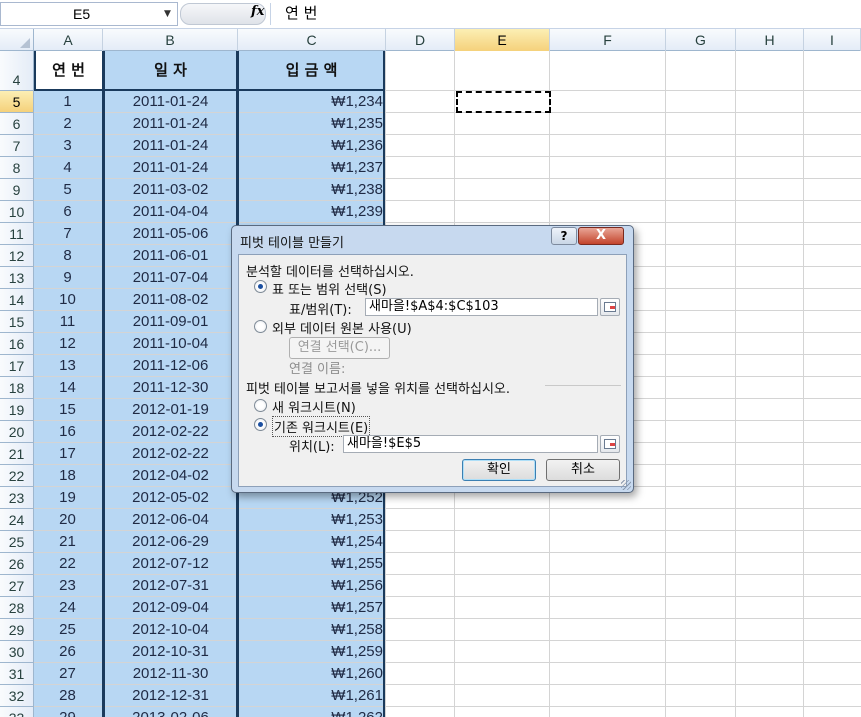  What do you see at coordinates (17, 344) in the screenshot?
I see `row-header-16: 16` at bounding box center [17, 344].